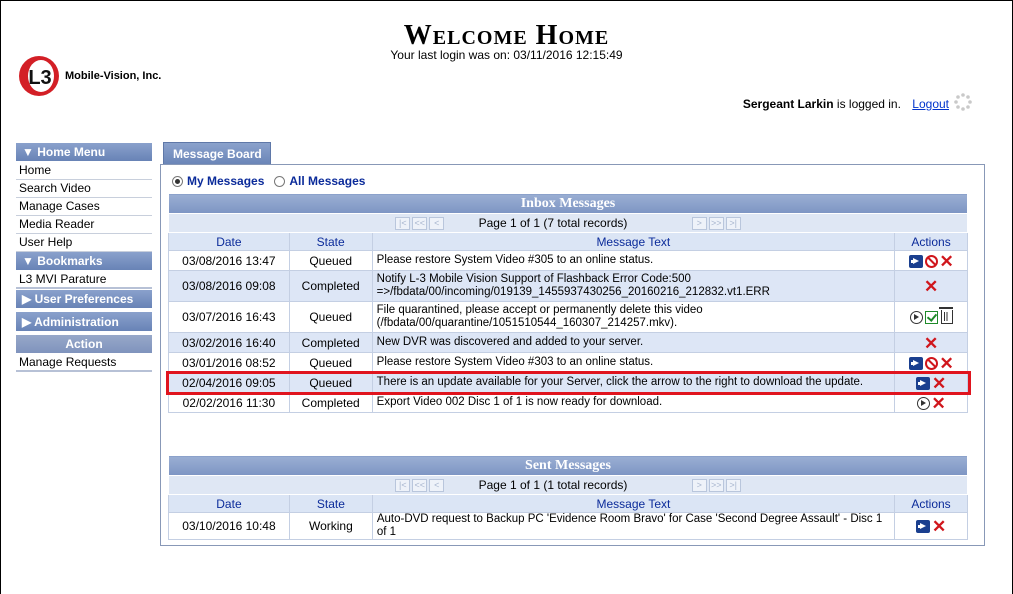  What do you see at coordinates (84, 363) in the screenshot?
I see `menu-item-manage-requests: Manage Requests` at bounding box center [84, 363].